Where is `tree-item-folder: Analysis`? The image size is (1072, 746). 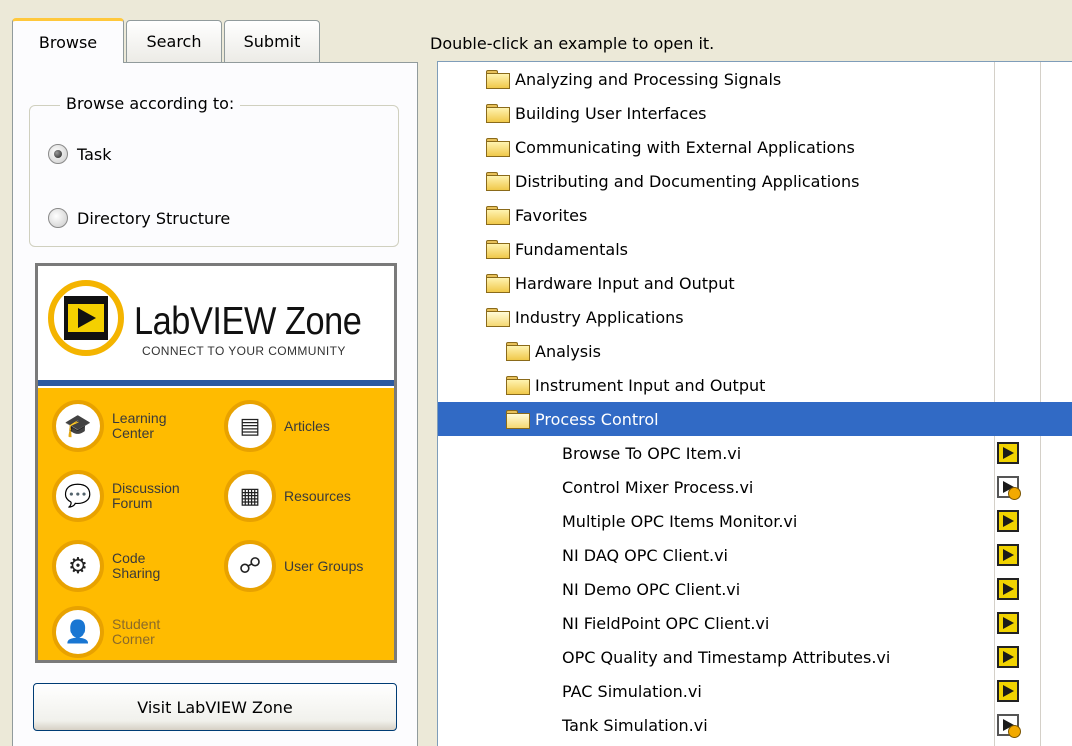 tree-item-folder: Analysis is located at coordinates (755, 351).